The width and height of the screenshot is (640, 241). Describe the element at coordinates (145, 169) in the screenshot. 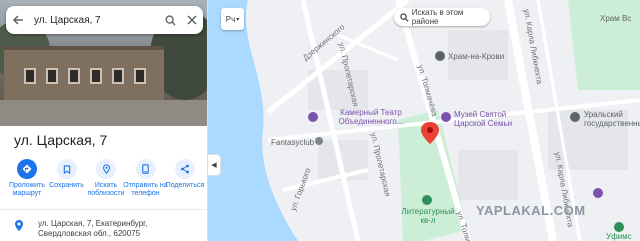

I see `send-to-phone-icon` at that location.